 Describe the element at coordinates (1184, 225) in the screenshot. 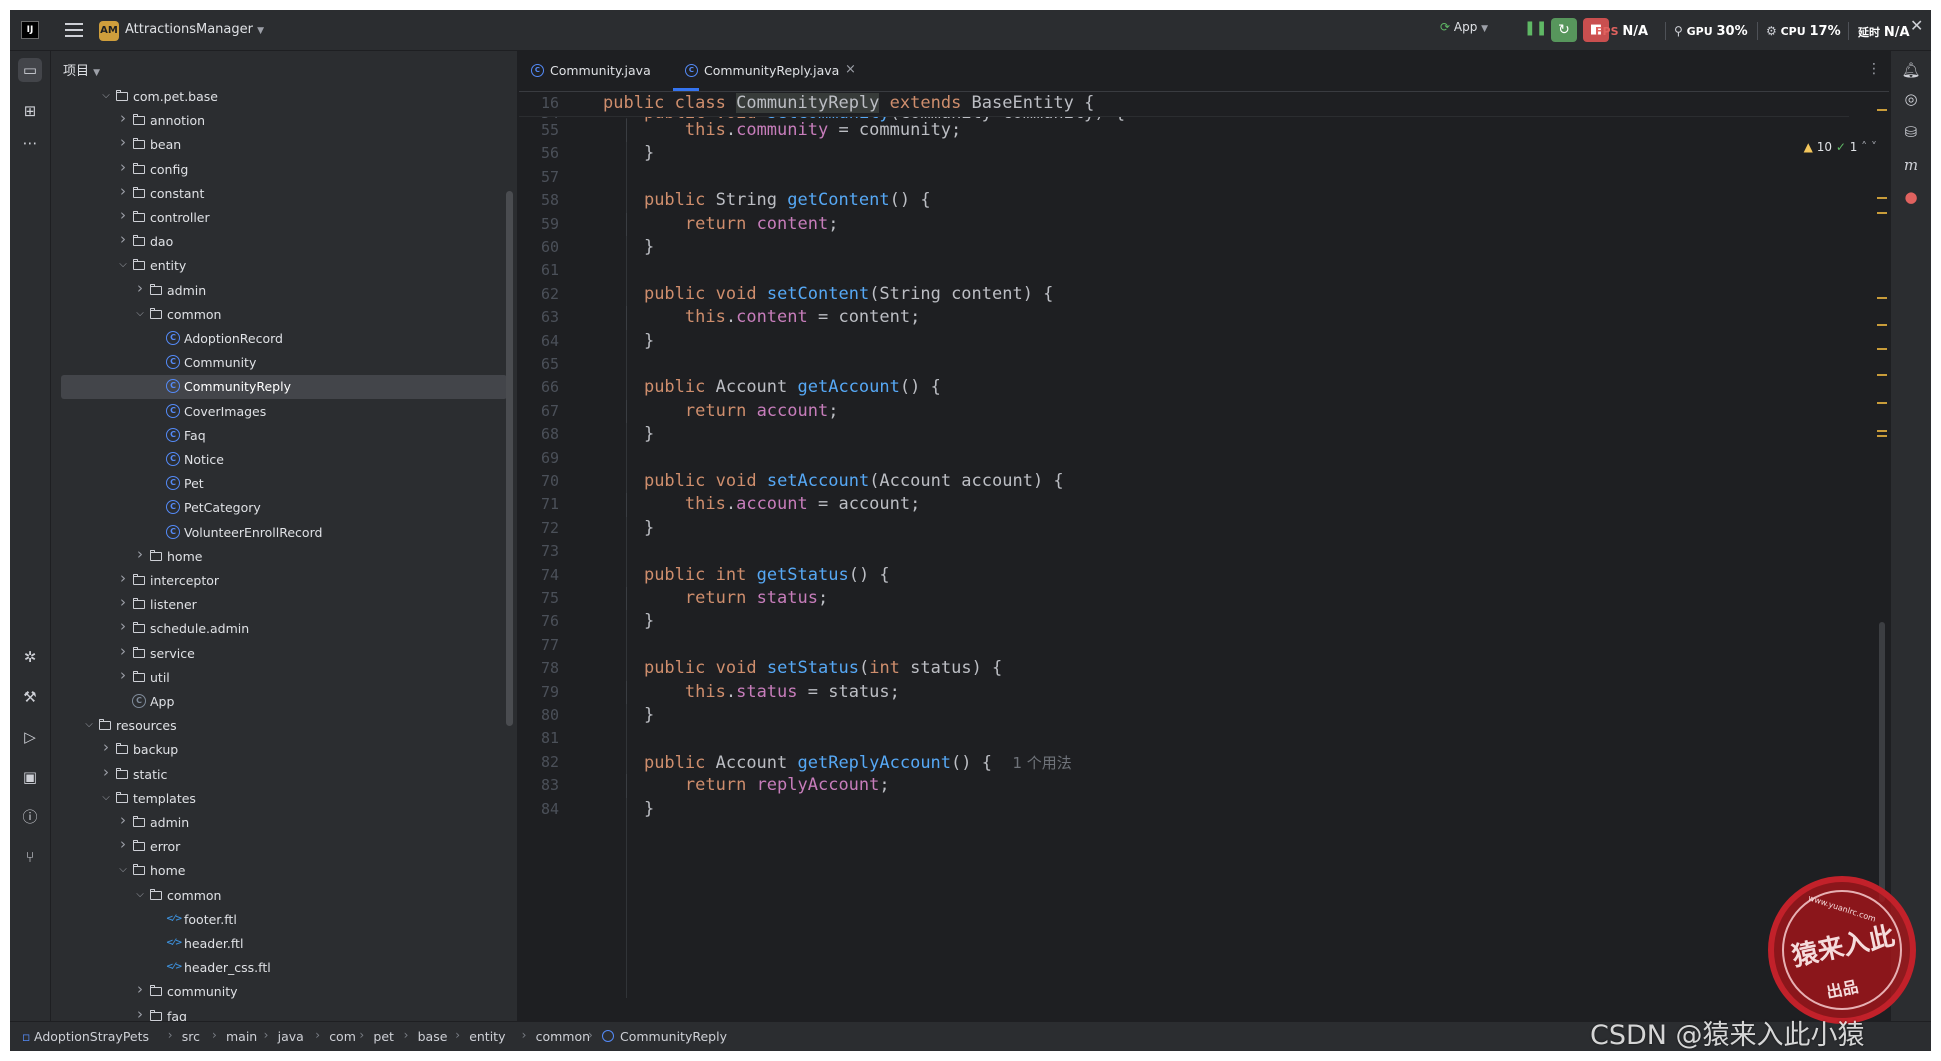

I see `code-line: 59 return content;` at that location.